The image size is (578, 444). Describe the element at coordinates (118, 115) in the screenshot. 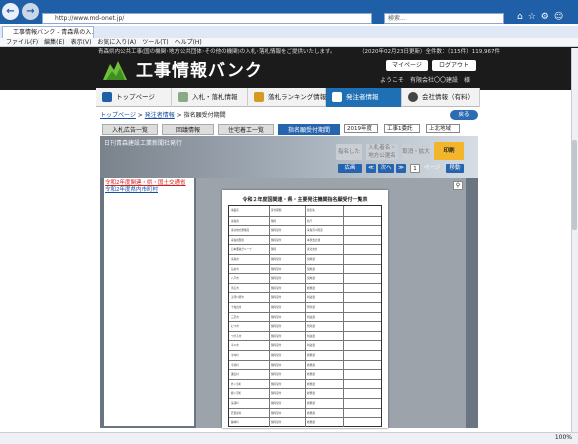

I see `breadcrumb-top: トップページ` at that location.